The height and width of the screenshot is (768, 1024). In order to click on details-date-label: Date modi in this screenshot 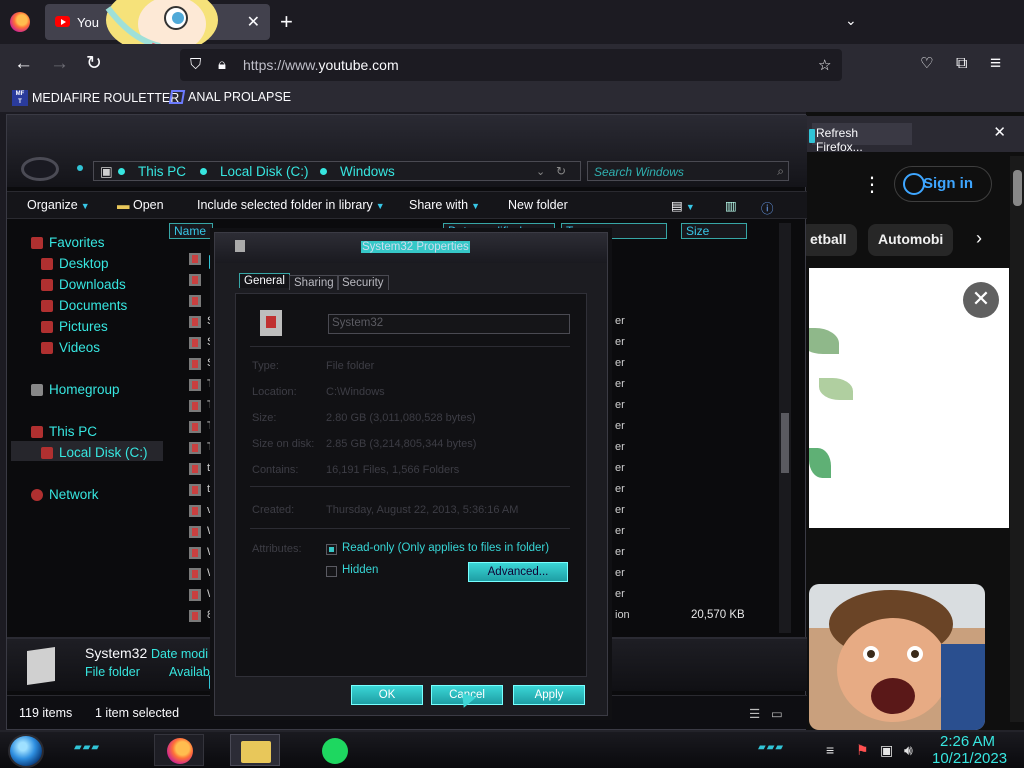, I will do `click(179, 654)`.